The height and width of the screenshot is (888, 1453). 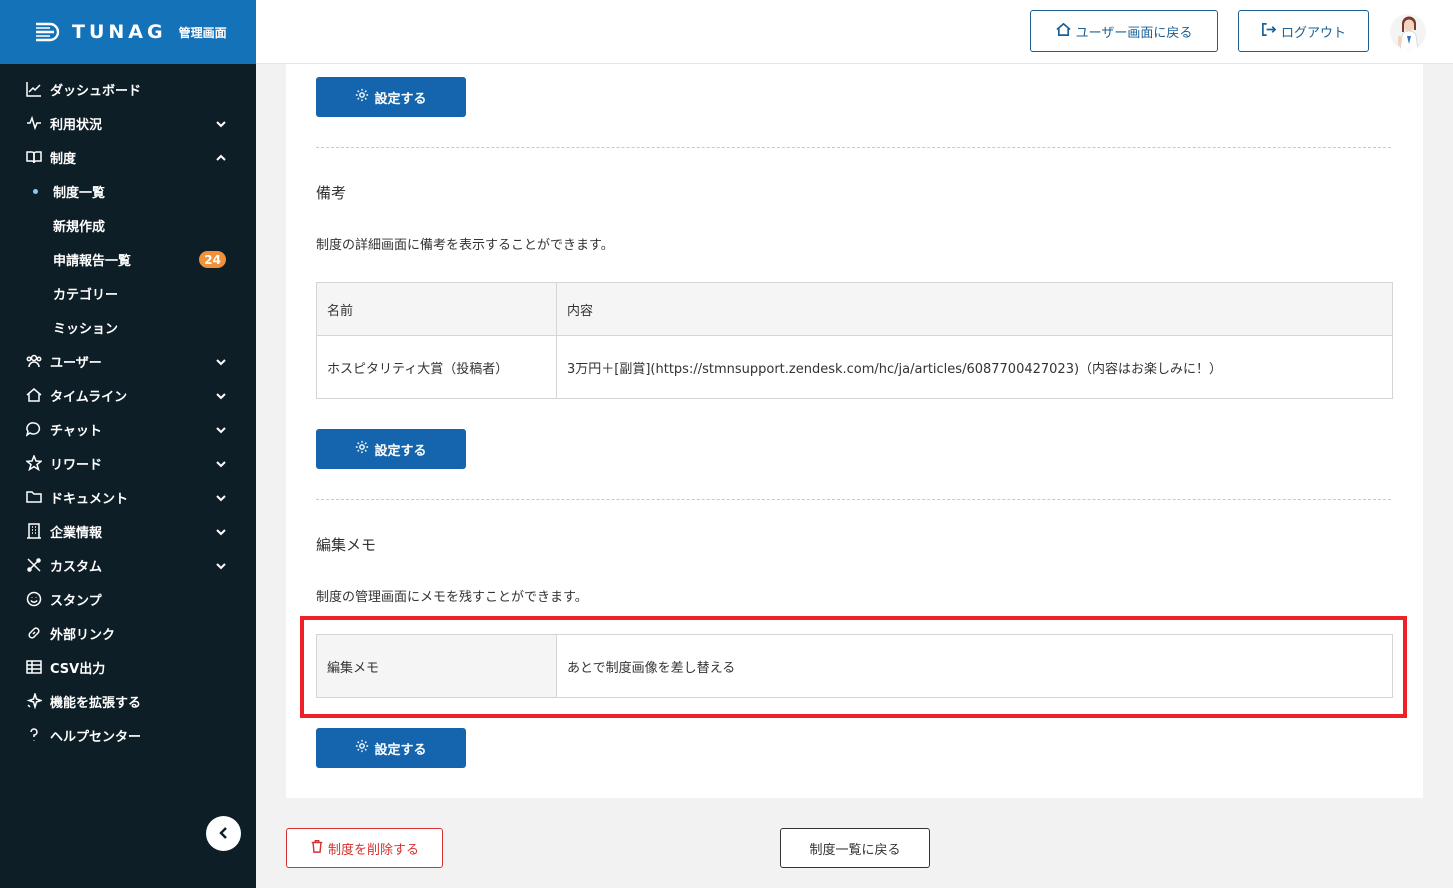 What do you see at coordinates (34, 463) in the screenshot?
I see `star-icon` at bounding box center [34, 463].